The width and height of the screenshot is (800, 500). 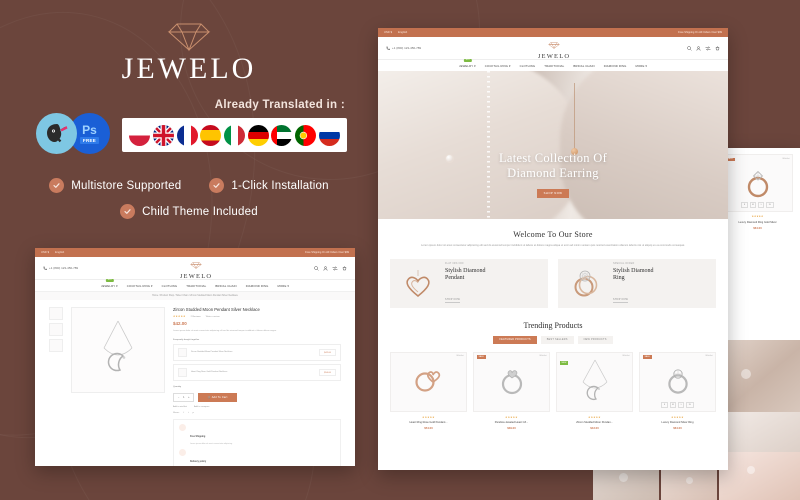 I want to click on flag-russia, so click(x=329, y=135).